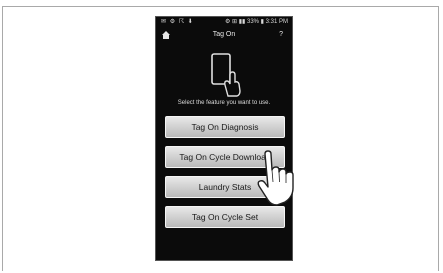 This screenshot has width=443, height=273. Describe the element at coordinates (275, 178) in the screenshot. I see `hand-pointer-icon` at that location.